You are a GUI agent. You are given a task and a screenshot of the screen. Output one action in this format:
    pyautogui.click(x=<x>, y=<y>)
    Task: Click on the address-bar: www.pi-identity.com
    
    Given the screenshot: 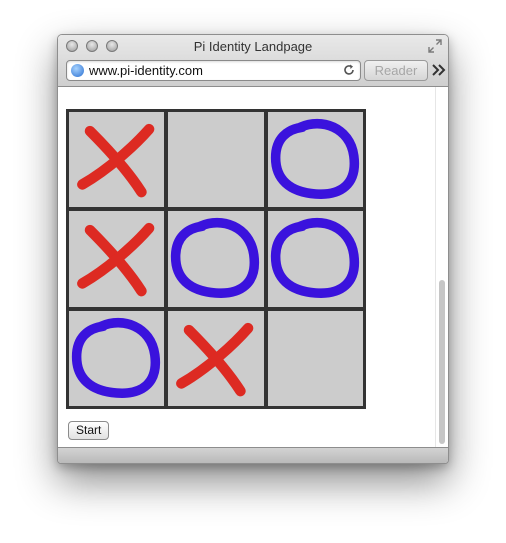 What is the action you would take?
    pyautogui.click(x=213, y=70)
    